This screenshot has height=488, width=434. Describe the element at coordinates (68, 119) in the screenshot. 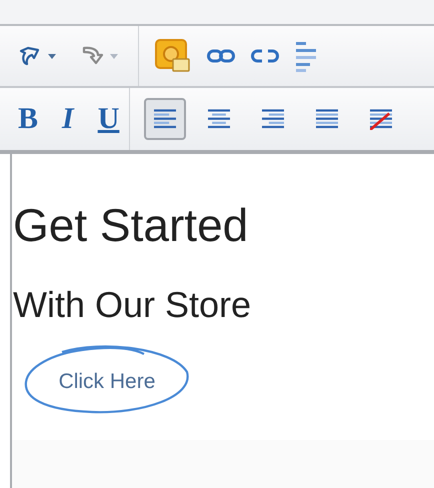

I see `italic-button: I` at that location.